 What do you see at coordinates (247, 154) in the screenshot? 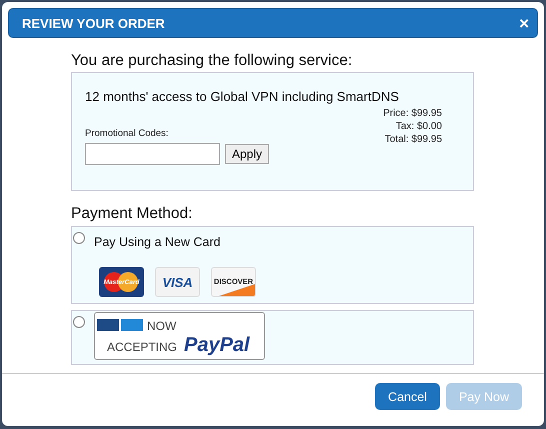
I see `apply-button: Apply` at bounding box center [247, 154].